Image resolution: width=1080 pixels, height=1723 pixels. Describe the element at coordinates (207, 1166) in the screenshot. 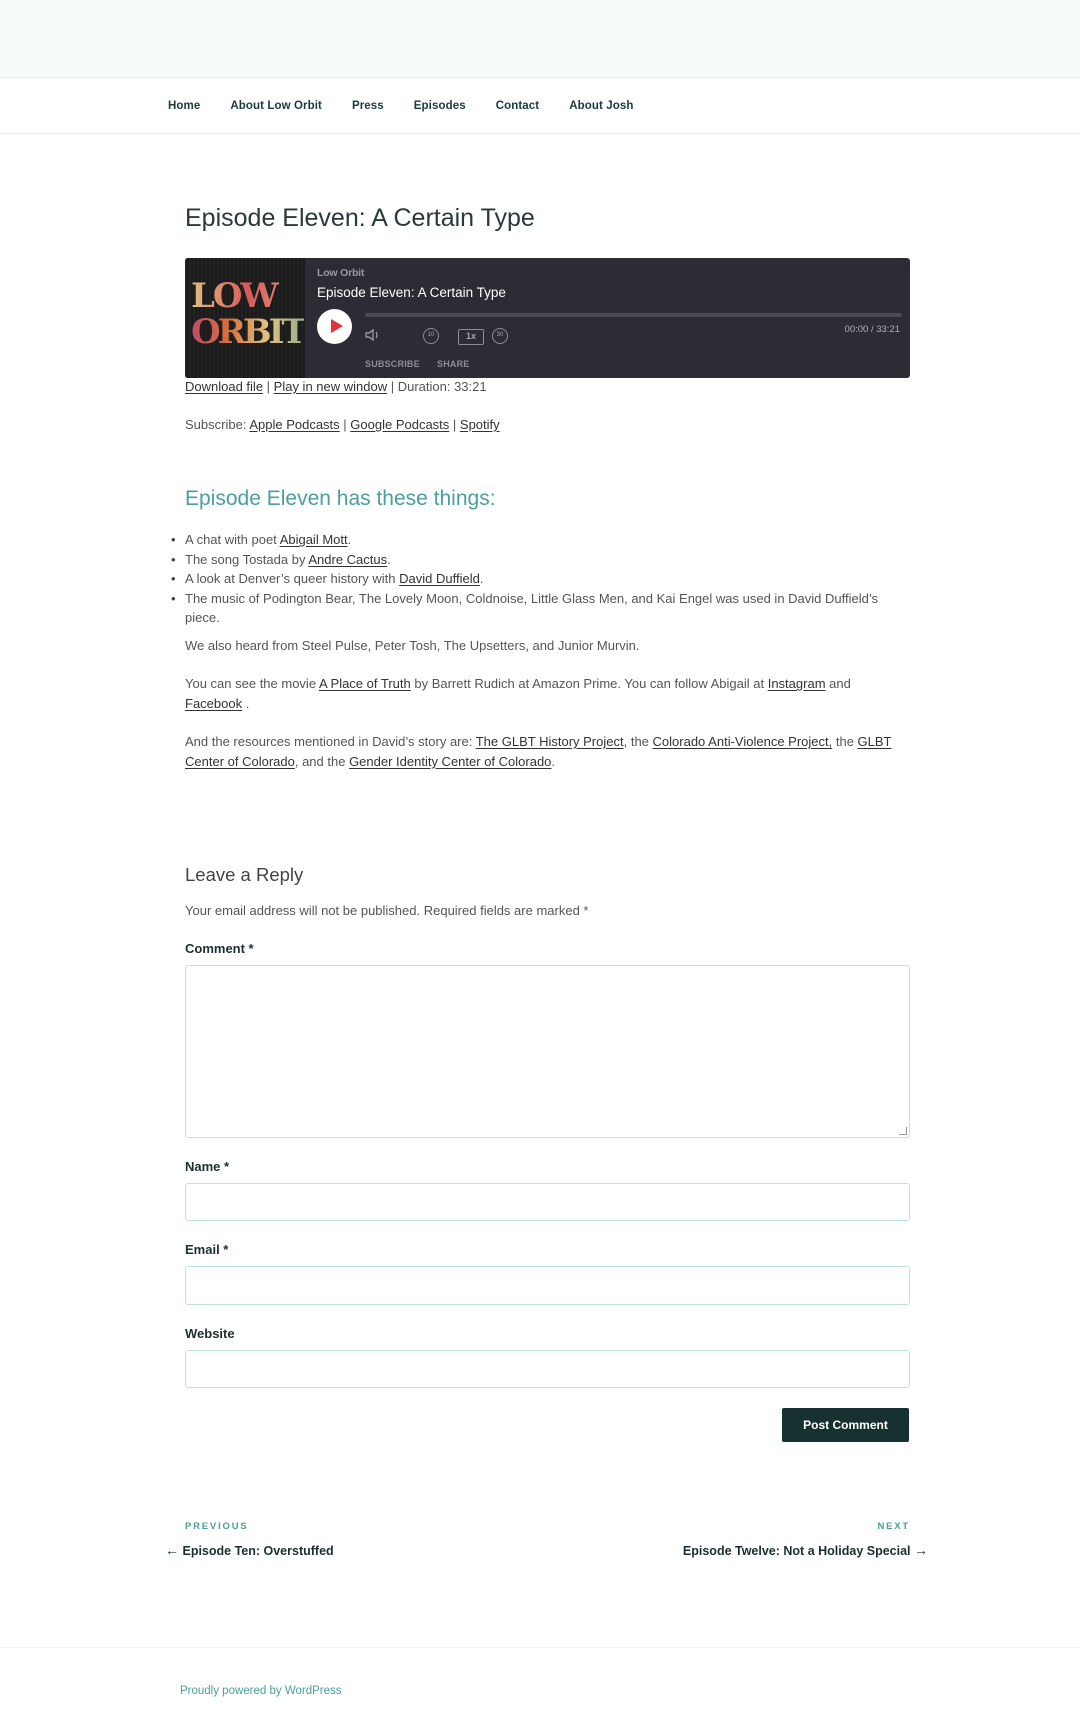

I see `name-label: Name *` at that location.